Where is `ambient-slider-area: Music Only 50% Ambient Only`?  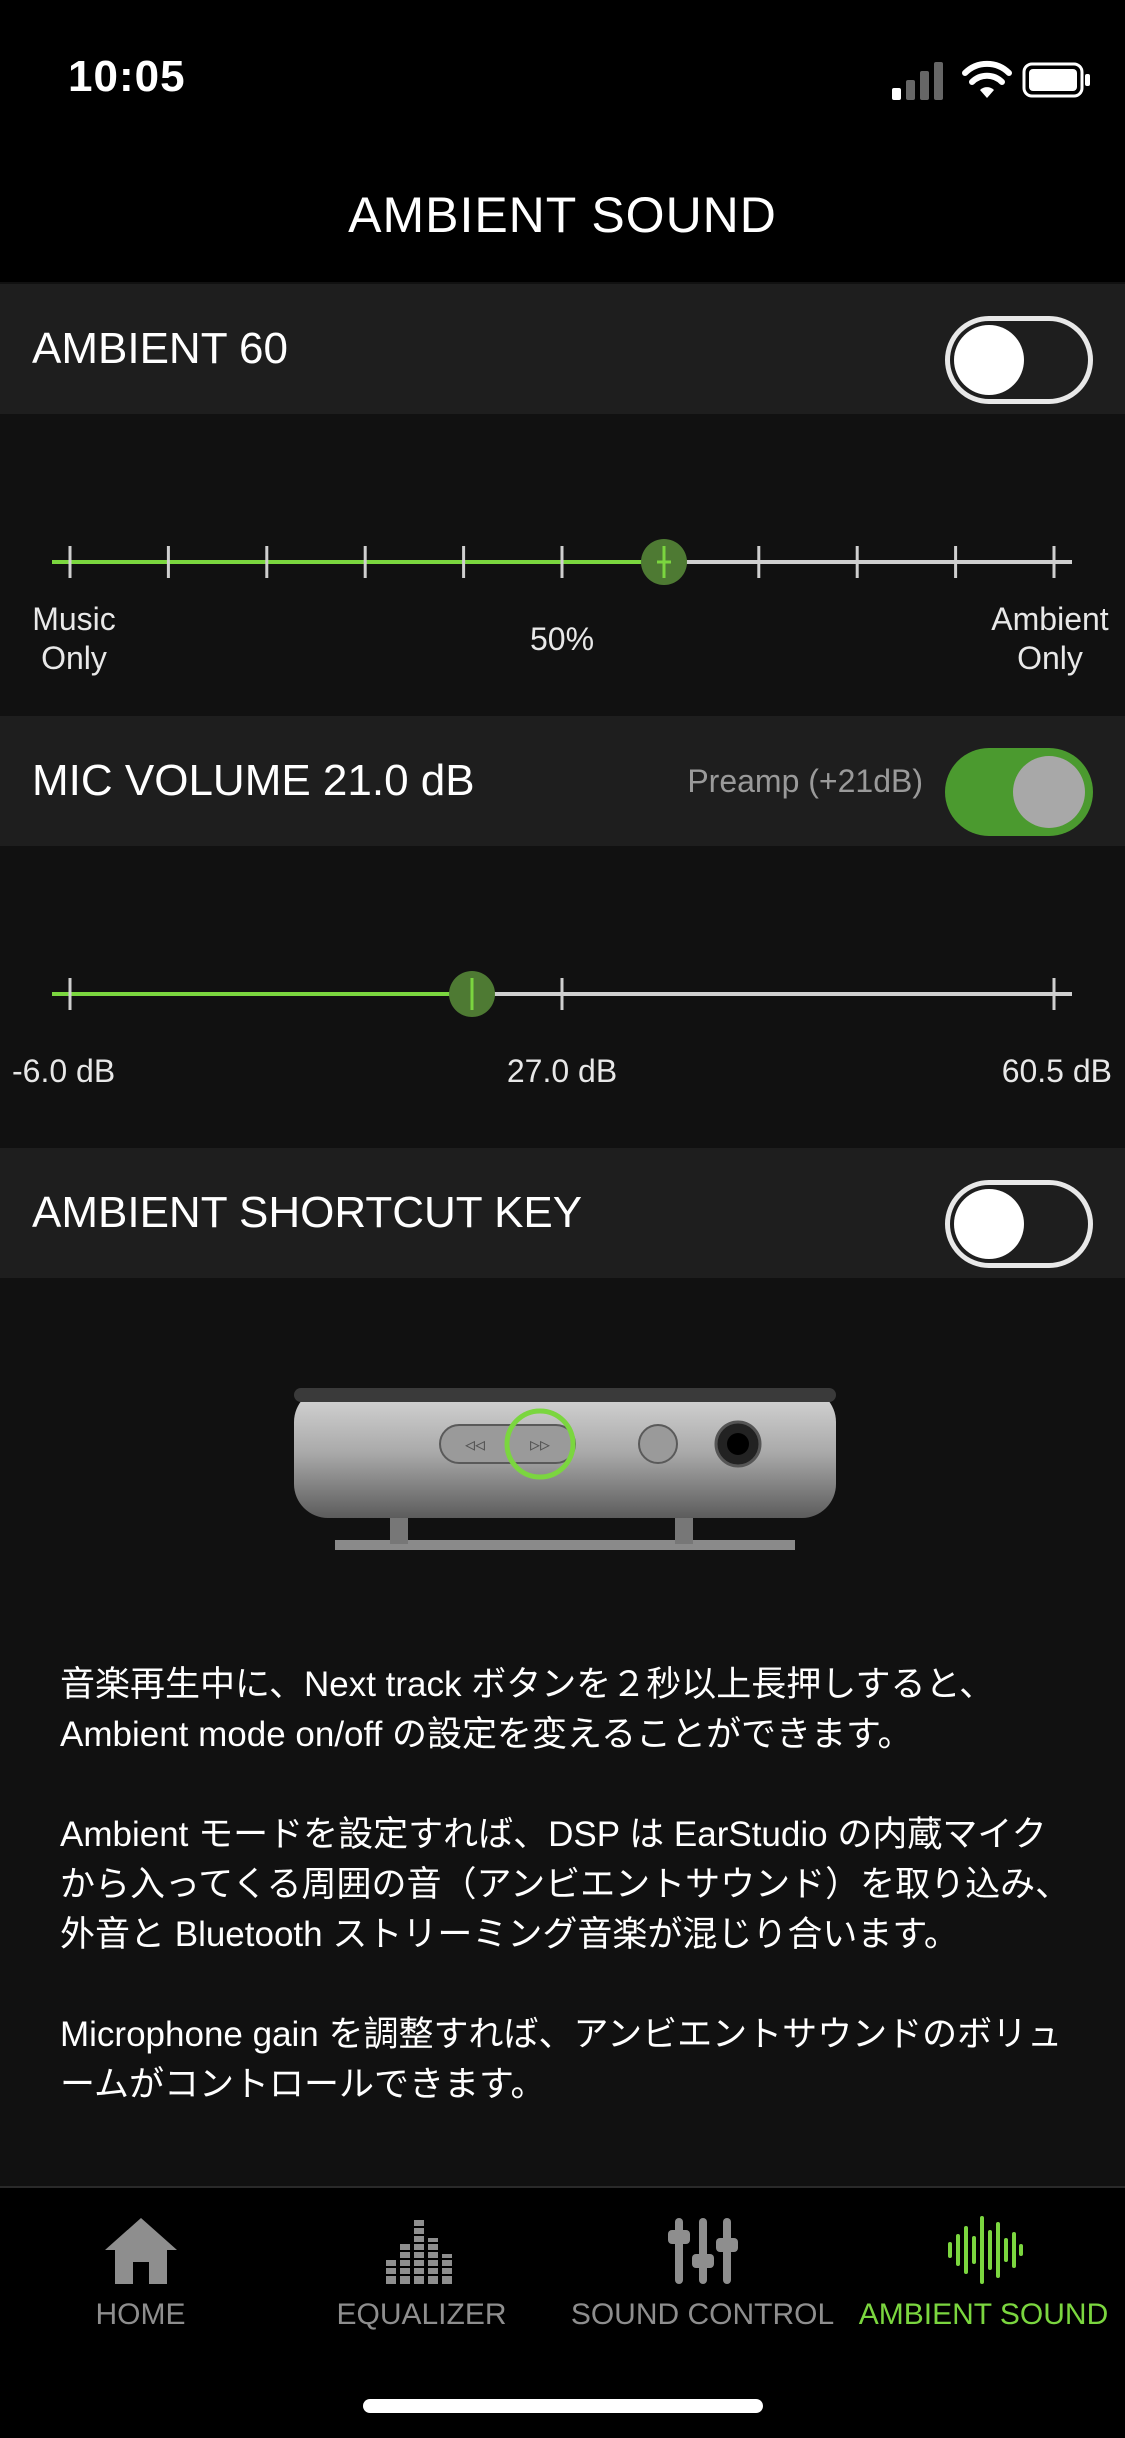
ambient-slider-area: Music Only 50% Ambient Only is located at coordinates (562, 564).